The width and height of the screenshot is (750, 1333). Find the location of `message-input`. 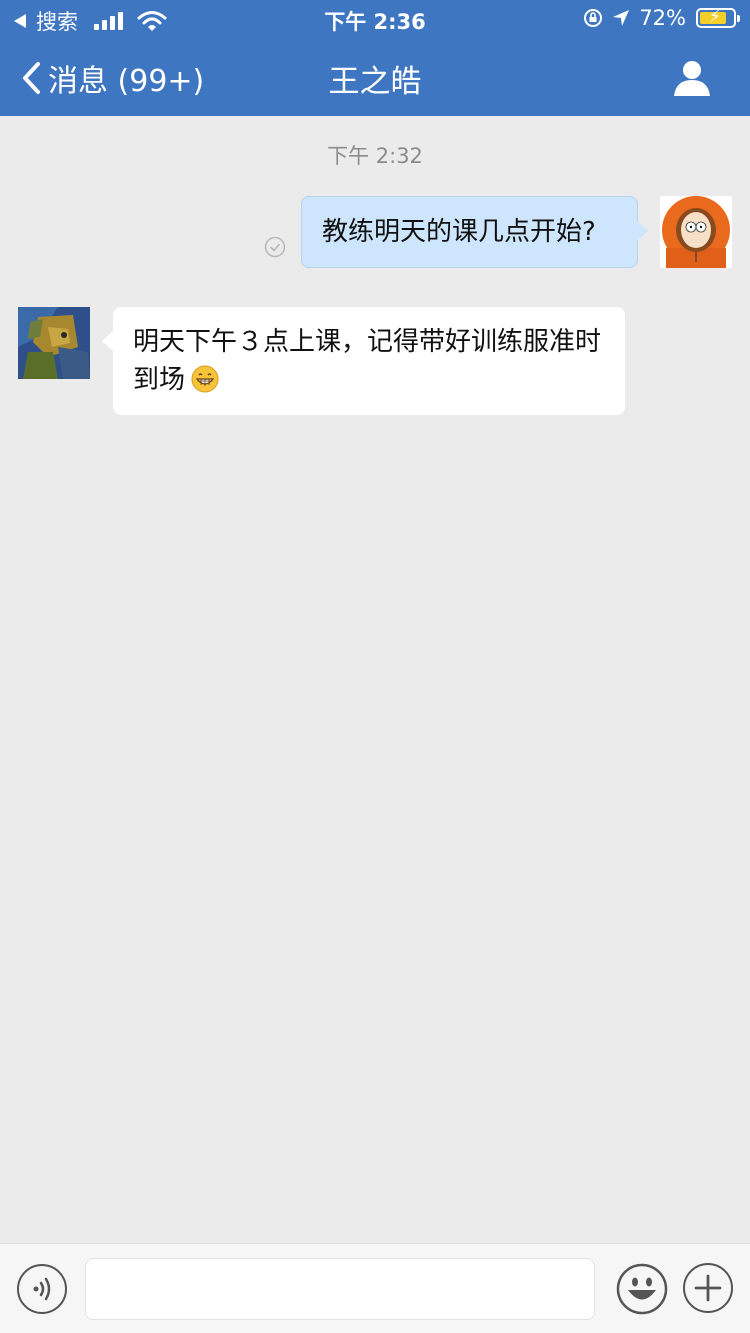

message-input is located at coordinates (340, 1289).